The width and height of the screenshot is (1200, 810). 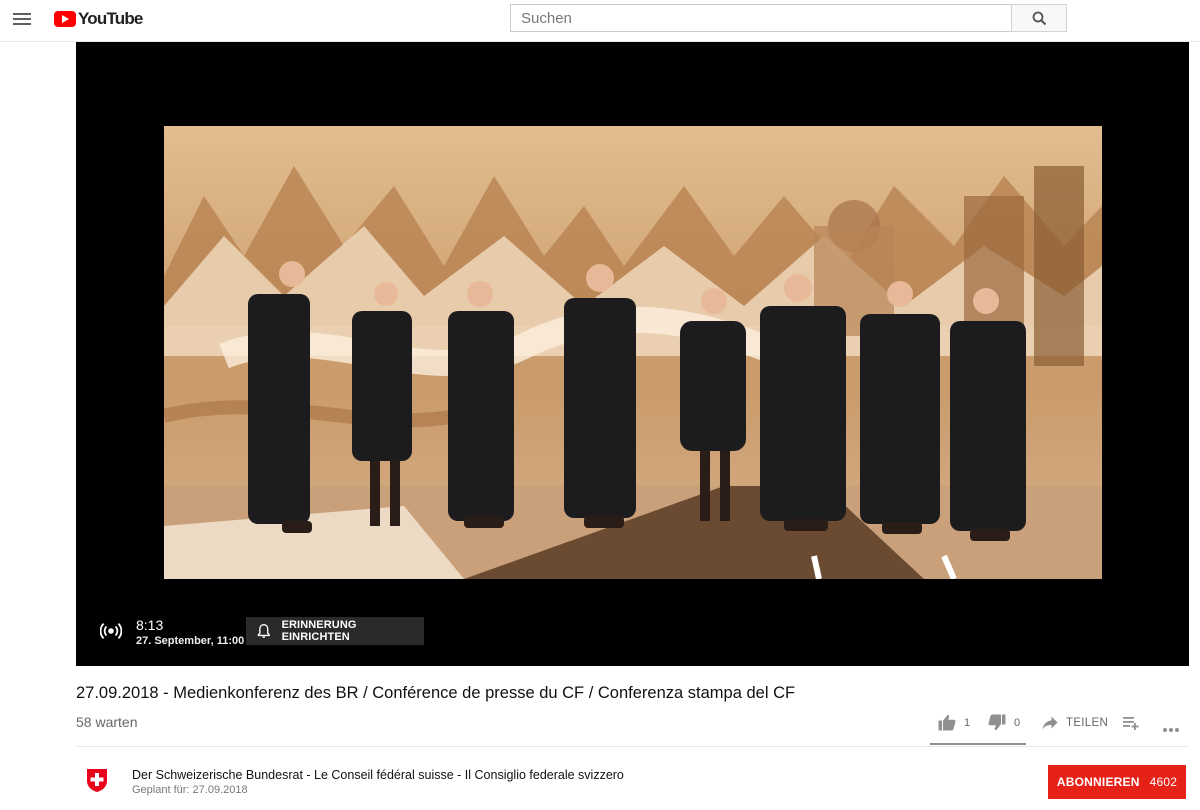 I want to click on premiere-countdown: 8:13 27. September, 11:00, so click(x=190, y=632).